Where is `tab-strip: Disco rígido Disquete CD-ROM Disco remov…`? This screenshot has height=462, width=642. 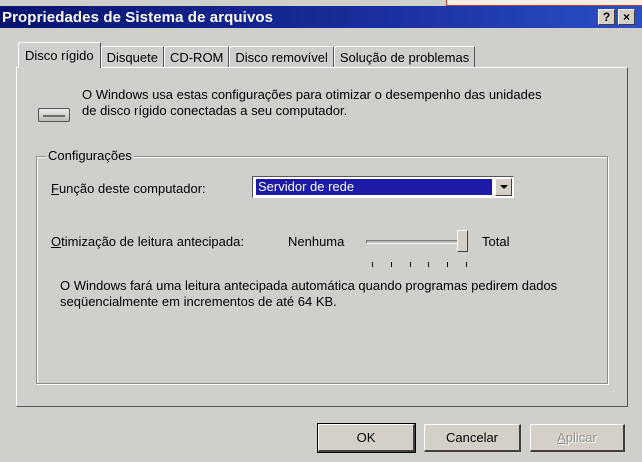 tab-strip: Disco rígido Disquete CD-ROM Disco remov… is located at coordinates (247, 55).